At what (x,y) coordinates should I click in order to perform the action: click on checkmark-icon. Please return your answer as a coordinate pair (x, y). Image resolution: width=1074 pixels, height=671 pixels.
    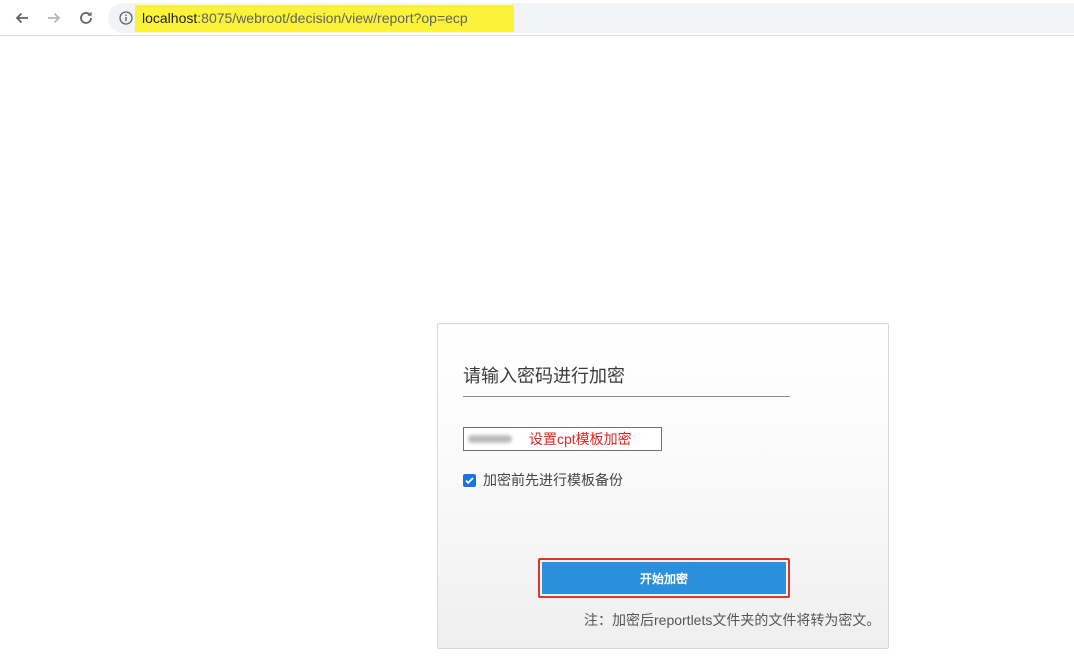
    Looking at the image, I should click on (469, 481).